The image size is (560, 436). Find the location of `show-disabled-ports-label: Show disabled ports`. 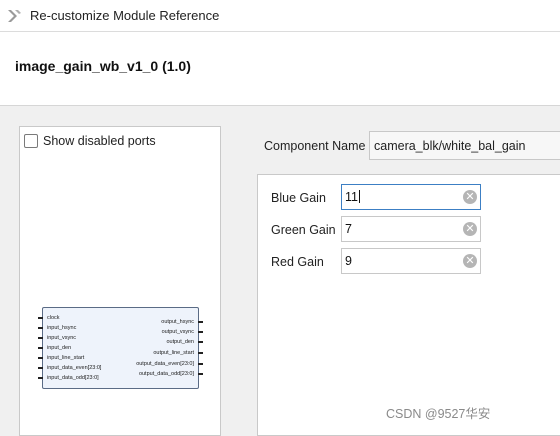

show-disabled-ports-label: Show disabled ports is located at coordinates (99, 141).